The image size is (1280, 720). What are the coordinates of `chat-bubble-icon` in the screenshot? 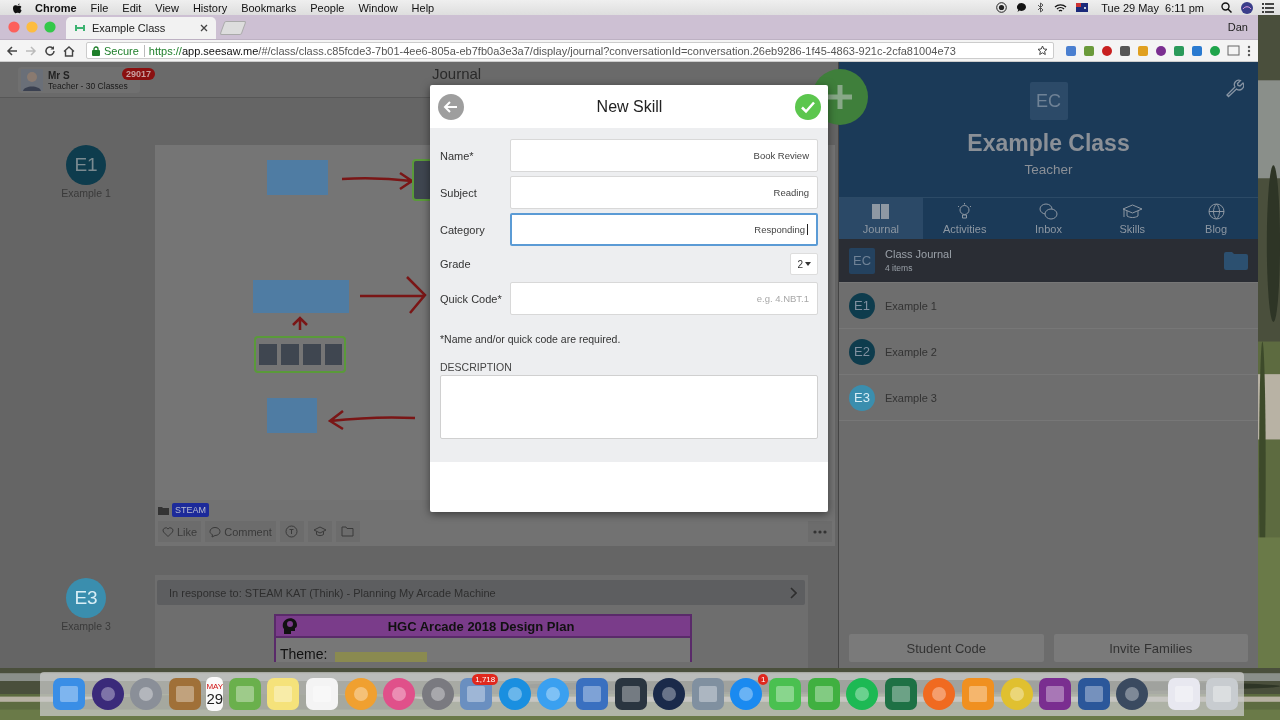 It's located at (1022, 7).